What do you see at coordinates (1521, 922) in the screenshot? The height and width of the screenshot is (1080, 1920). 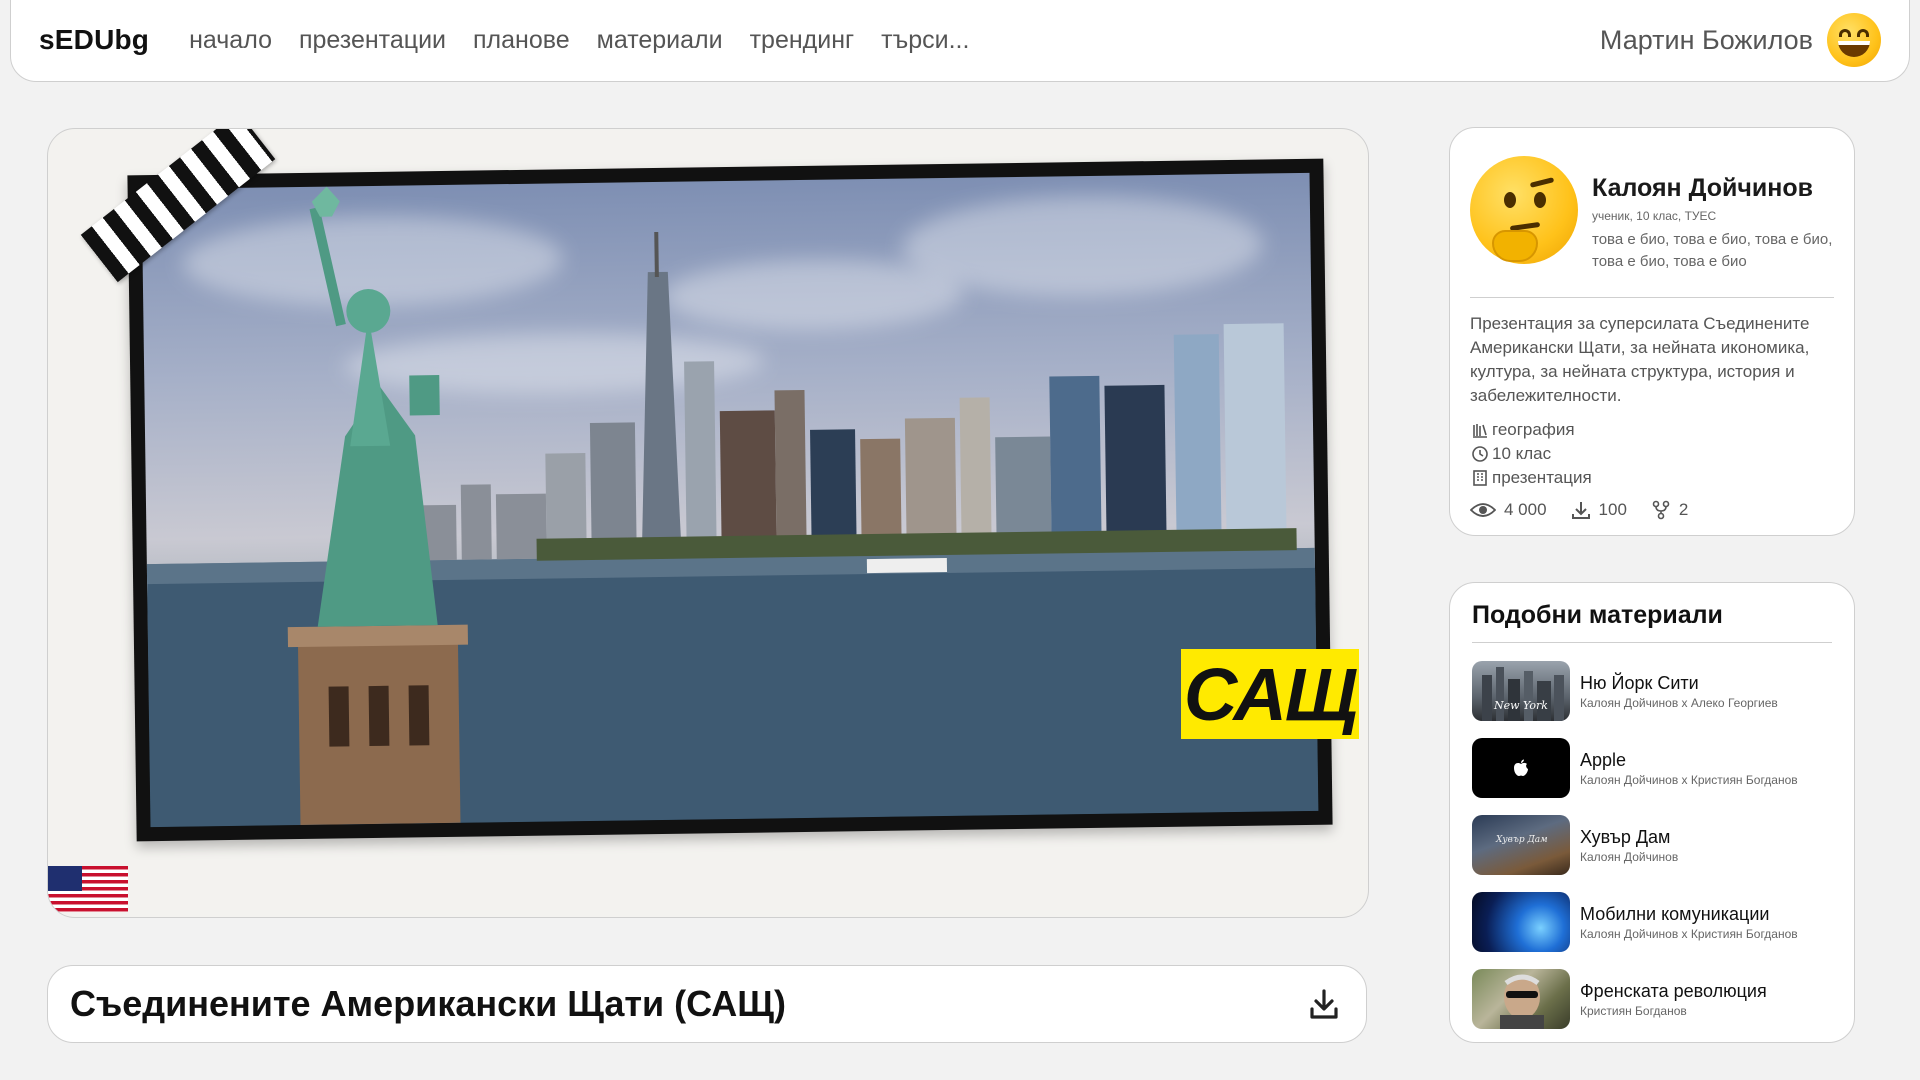 I see `thumbnail-mobile-communications` at bounding box center [1521, 922].